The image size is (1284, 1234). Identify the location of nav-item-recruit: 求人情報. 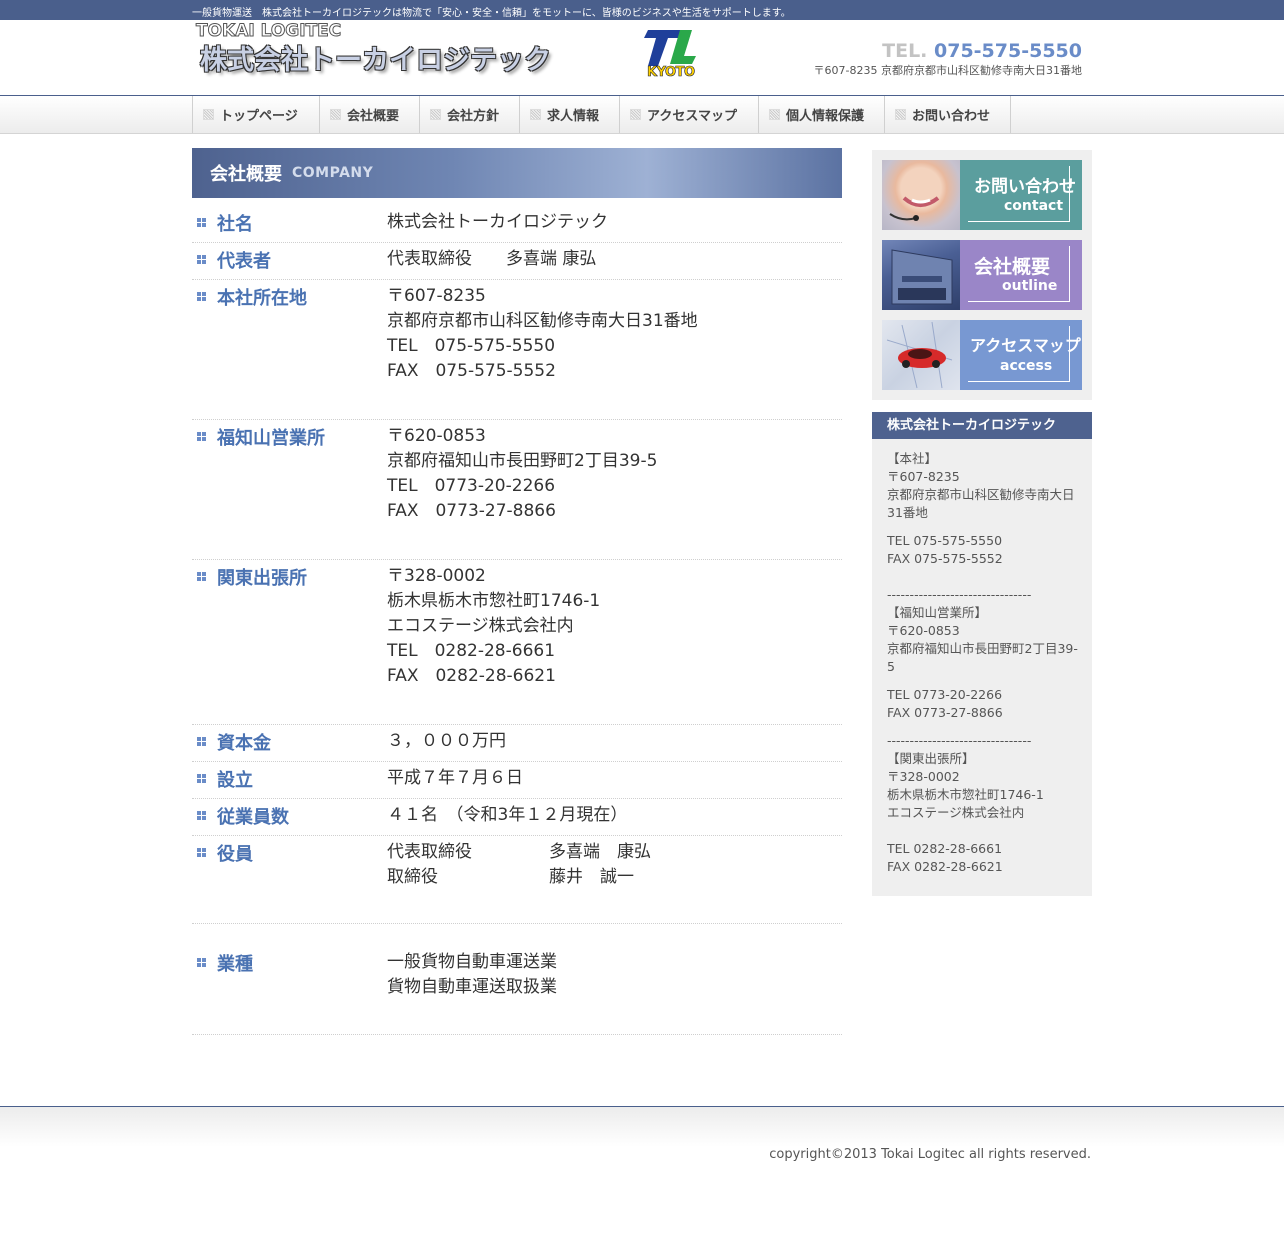
(570, 114).